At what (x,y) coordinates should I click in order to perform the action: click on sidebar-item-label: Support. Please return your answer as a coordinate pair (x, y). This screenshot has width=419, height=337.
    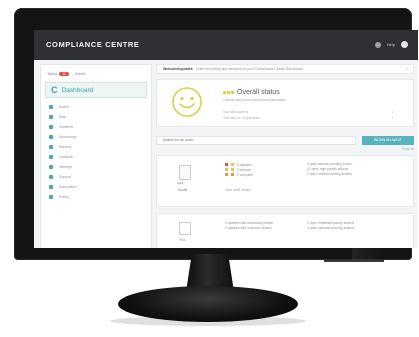
    Looking at the image, I should click on (65, 177).